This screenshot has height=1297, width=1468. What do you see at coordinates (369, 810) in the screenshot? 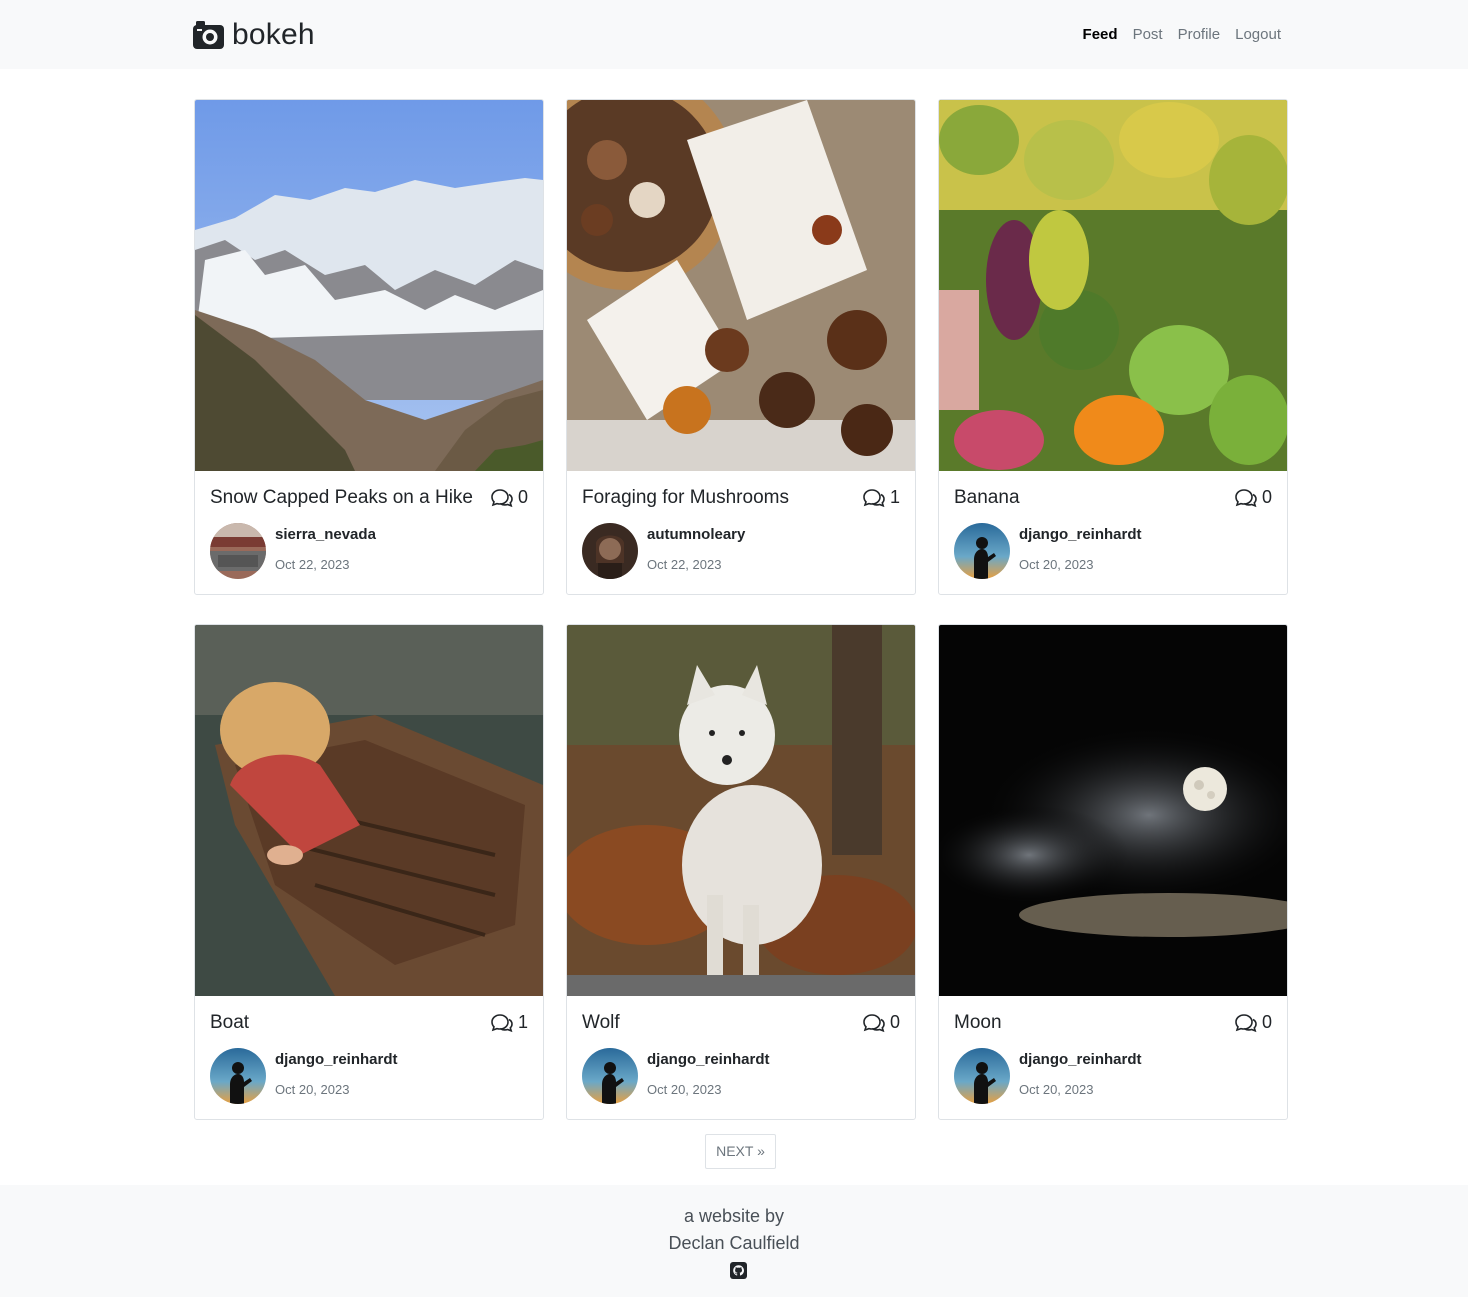
I see `boat-photo` at bounding box center [369, 810].